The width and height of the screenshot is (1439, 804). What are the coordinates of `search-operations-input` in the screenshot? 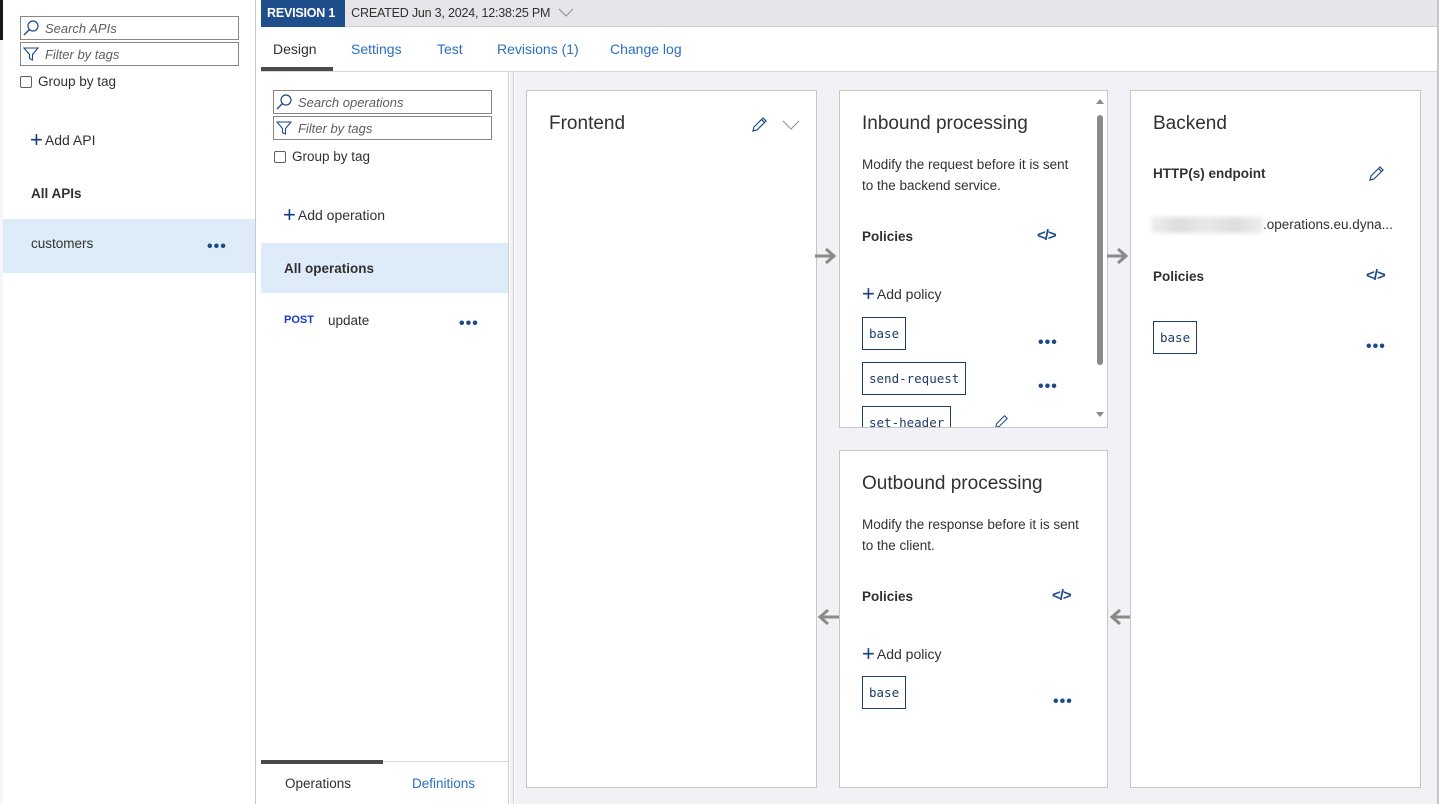 It's located at (392, 102).